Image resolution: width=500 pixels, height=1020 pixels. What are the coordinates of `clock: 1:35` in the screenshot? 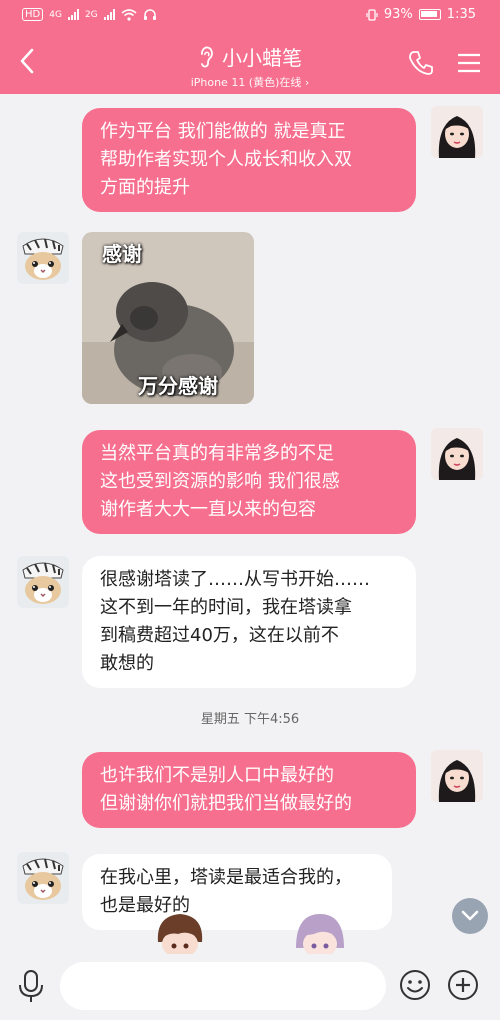 It's located at (461, 14).